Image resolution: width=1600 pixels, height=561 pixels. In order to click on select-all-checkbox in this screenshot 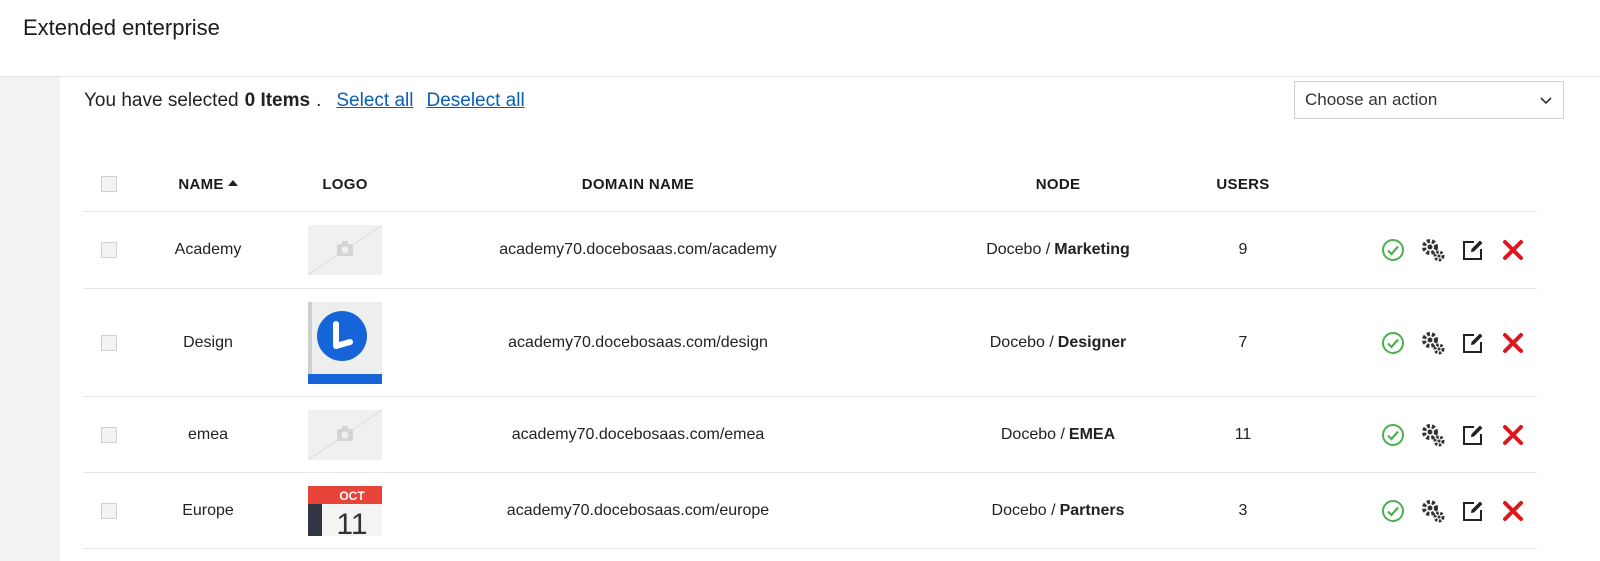, I will do `click(109, 184)`.